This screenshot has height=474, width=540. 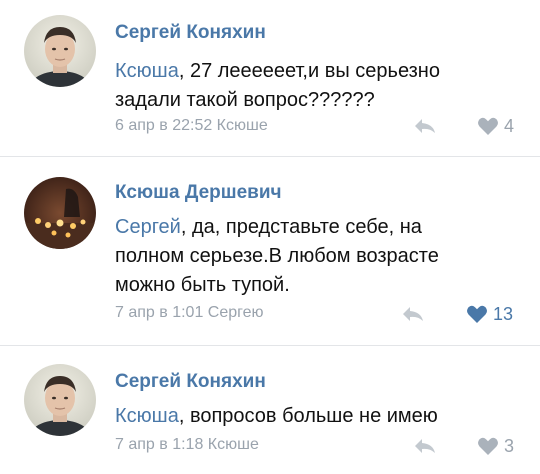 What do you see at coordinates (509, 445) in the screenshot?
I see `like-count: 3` at bounding box center [509, 445].